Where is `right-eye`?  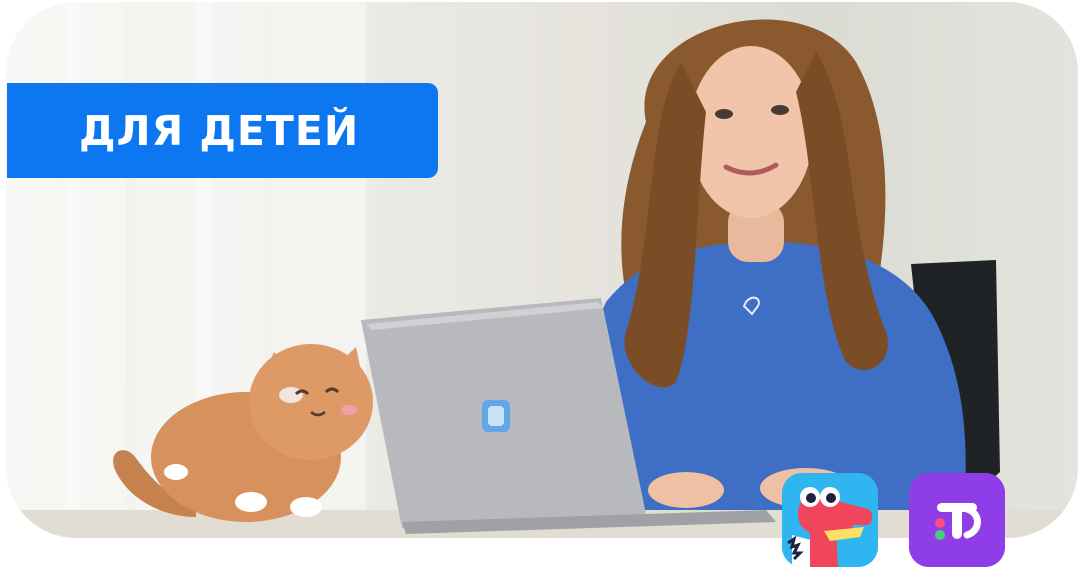
right-eye is located at coordinates (780, 110).